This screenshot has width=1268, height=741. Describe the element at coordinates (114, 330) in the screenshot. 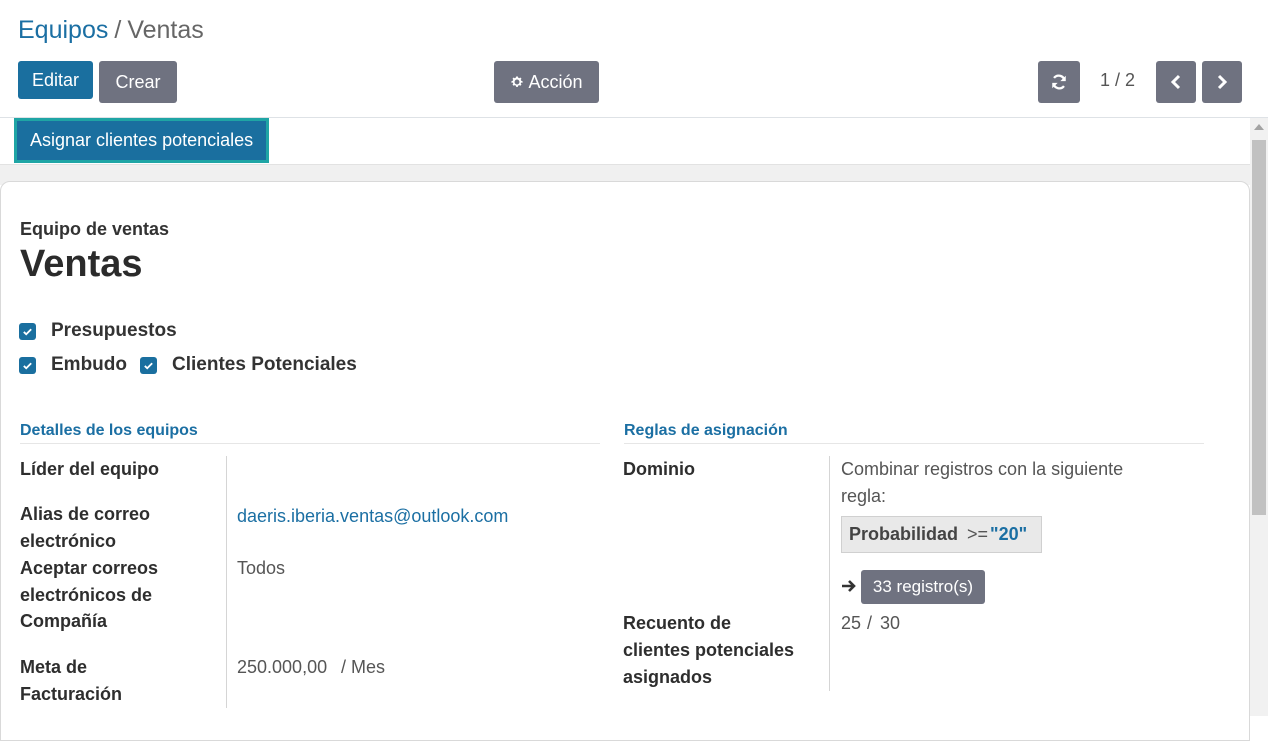

I see `checkbox-quotations-label: Presupuestos` at that location.